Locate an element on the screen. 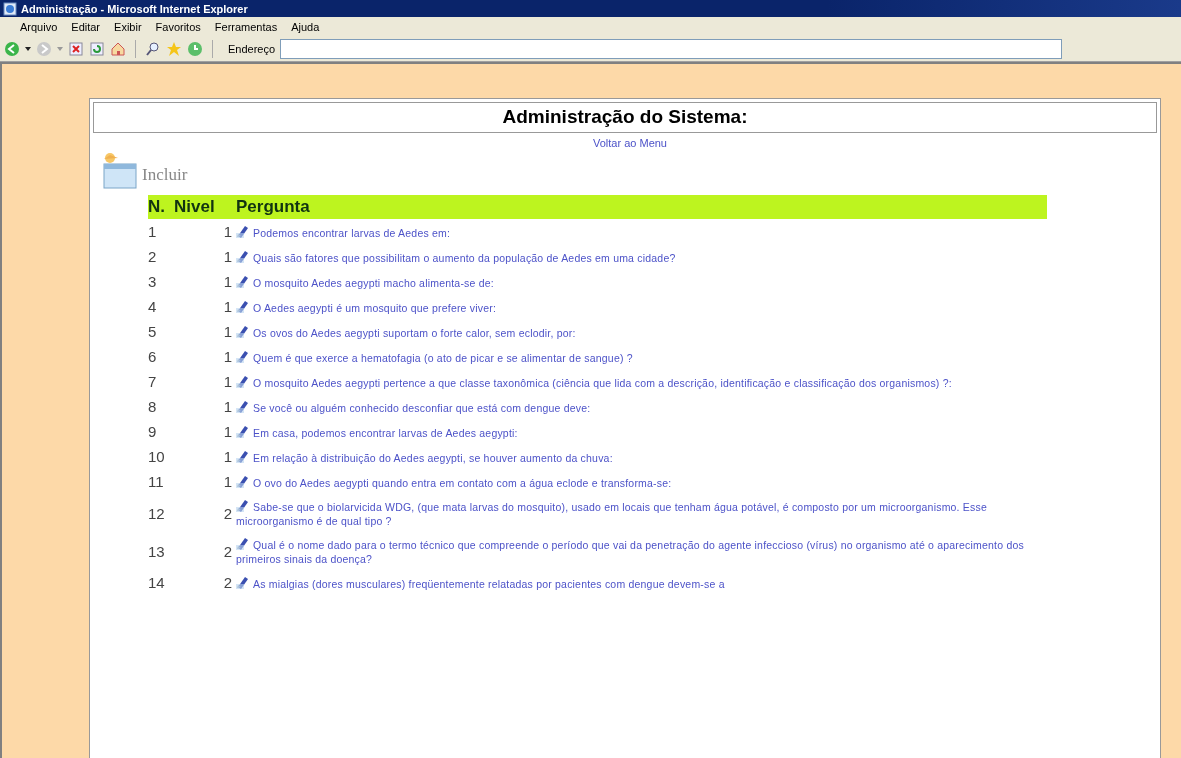 This screenshot has width=1181, height=758. row-number: 11 is located at coordinates (156, 481).